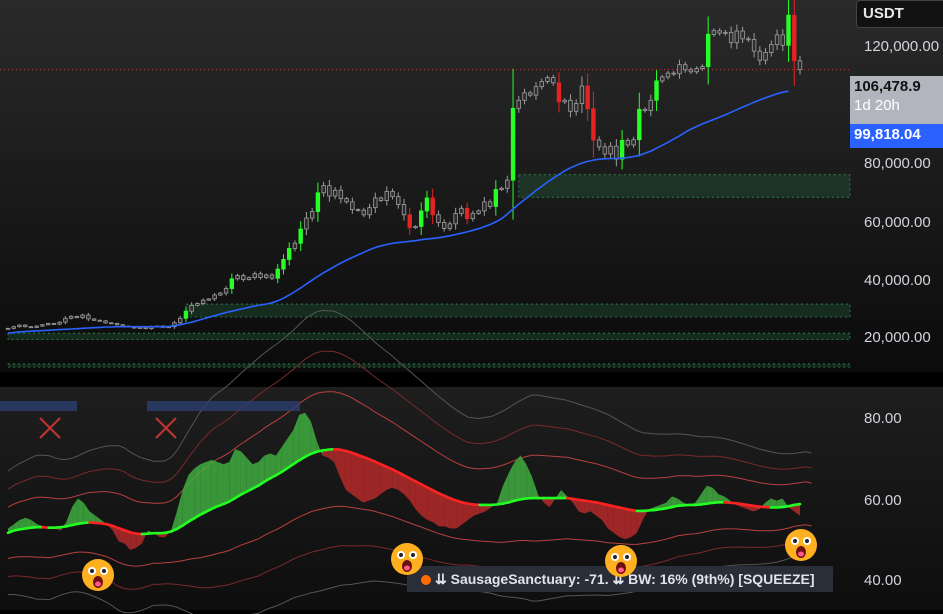  Describe the element at coordinates (883, 500) in the screenshot. I see `osc-tick-60: 60.00` at that location.